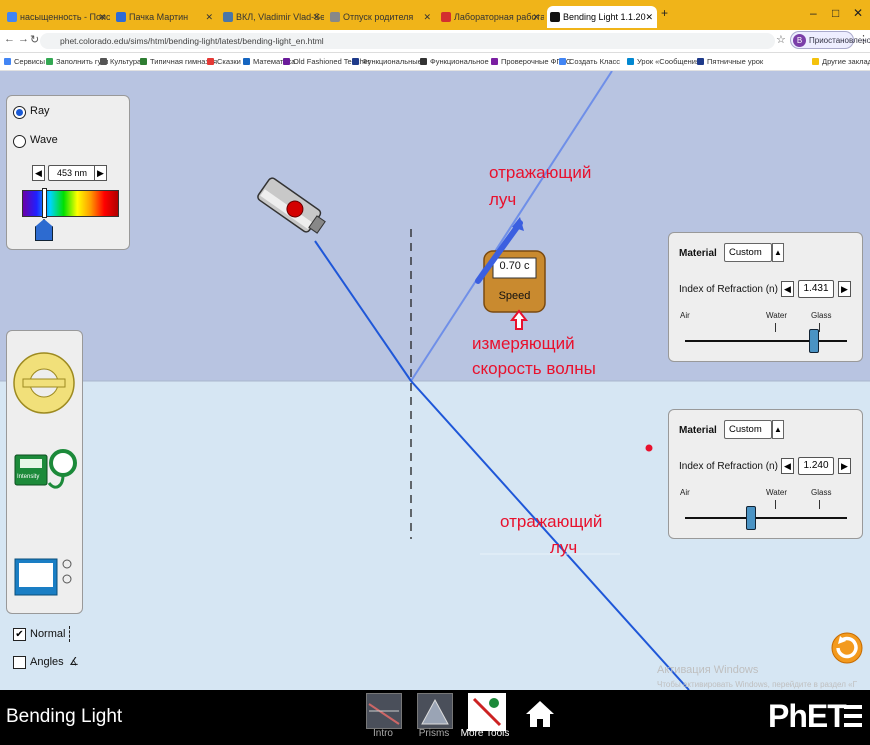  What do you see at coordinates (100, 173) in the screenshot?
I see `wavelength-increase-button: ▶` at bounding box center [100, 173].